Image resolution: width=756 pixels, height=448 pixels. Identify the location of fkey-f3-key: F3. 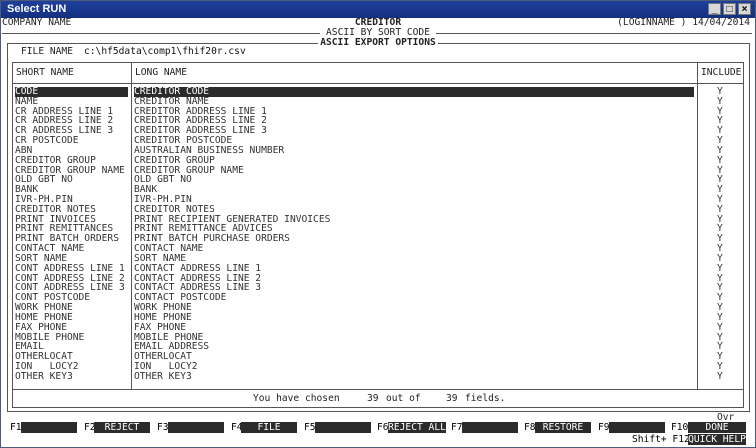
(163, 427).